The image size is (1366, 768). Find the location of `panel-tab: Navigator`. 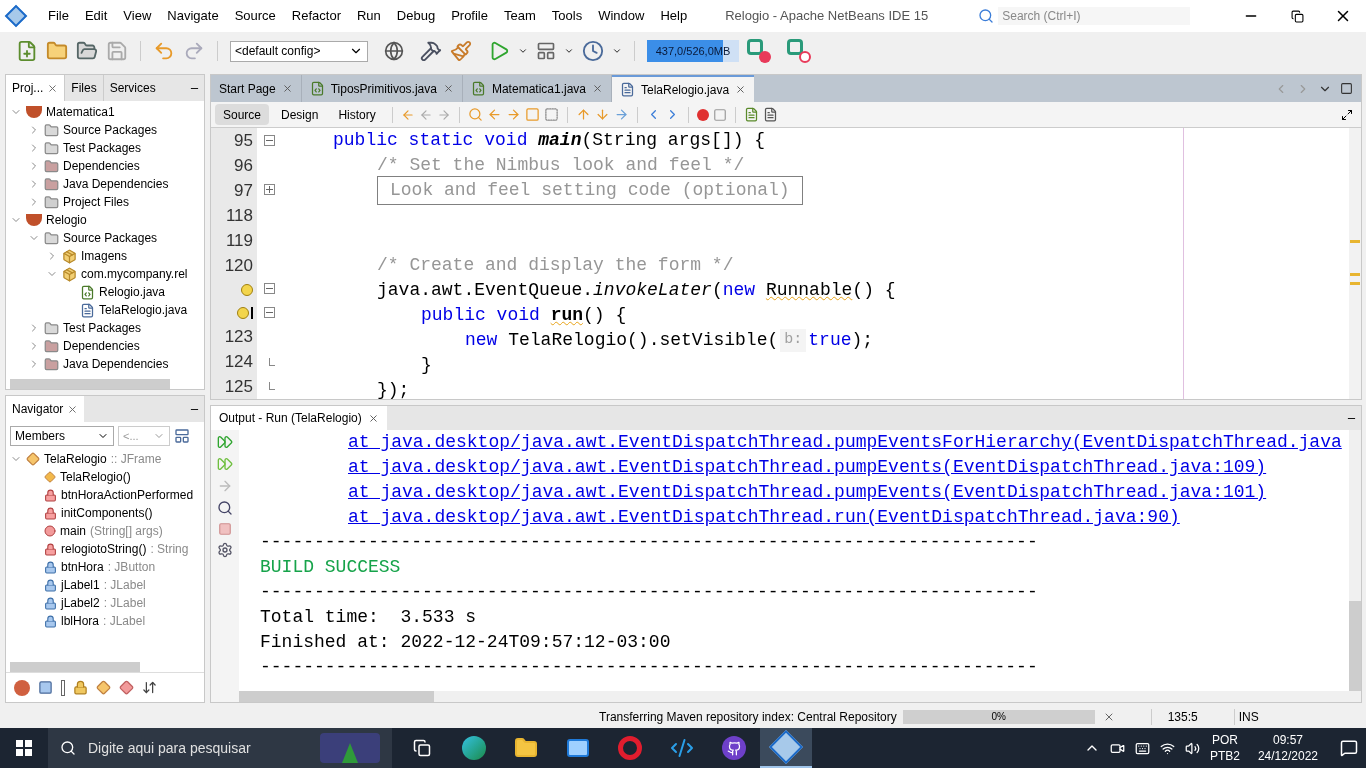

panel-tab: Navigator is located at coordinates (45, 409).